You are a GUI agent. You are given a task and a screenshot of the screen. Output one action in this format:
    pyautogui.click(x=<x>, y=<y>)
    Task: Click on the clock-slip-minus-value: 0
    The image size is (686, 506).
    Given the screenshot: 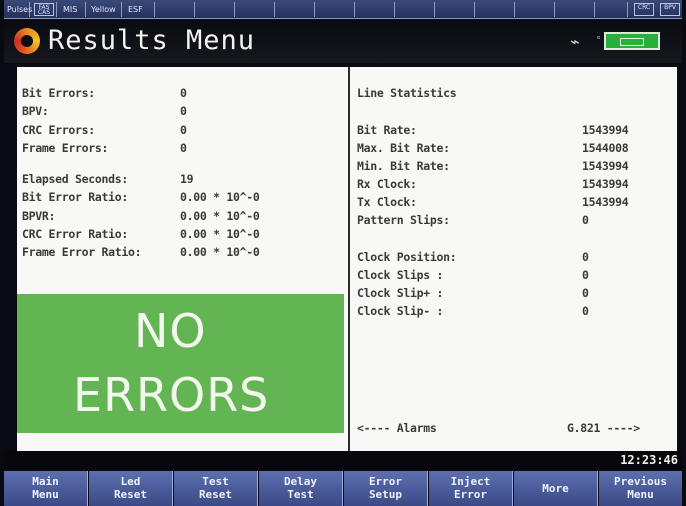 What is the action you would take?
    pyautogui.click(x=585, y=311)
    